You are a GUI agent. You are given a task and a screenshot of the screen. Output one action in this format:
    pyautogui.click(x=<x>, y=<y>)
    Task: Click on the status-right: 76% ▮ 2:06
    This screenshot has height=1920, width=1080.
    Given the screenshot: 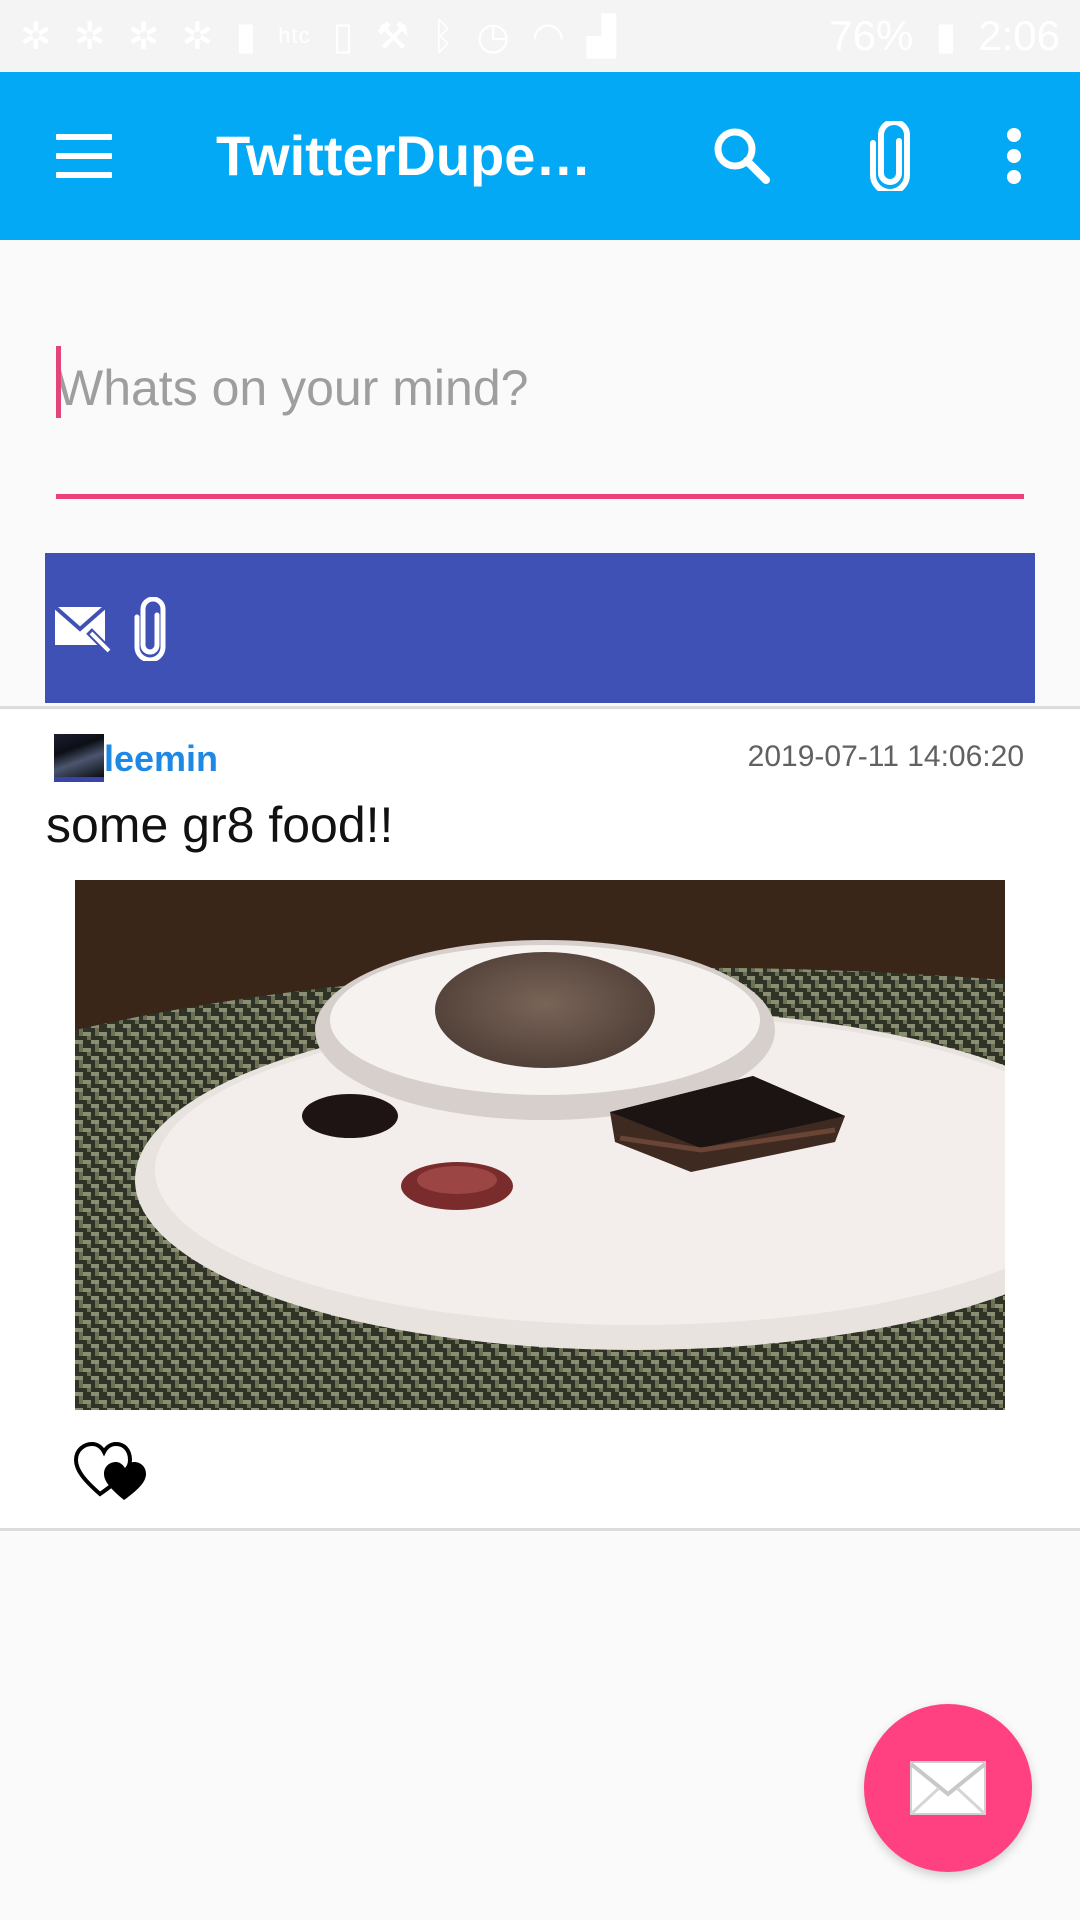 What is the action you would take?
    pyautogui.click(x=944, y=36)
    